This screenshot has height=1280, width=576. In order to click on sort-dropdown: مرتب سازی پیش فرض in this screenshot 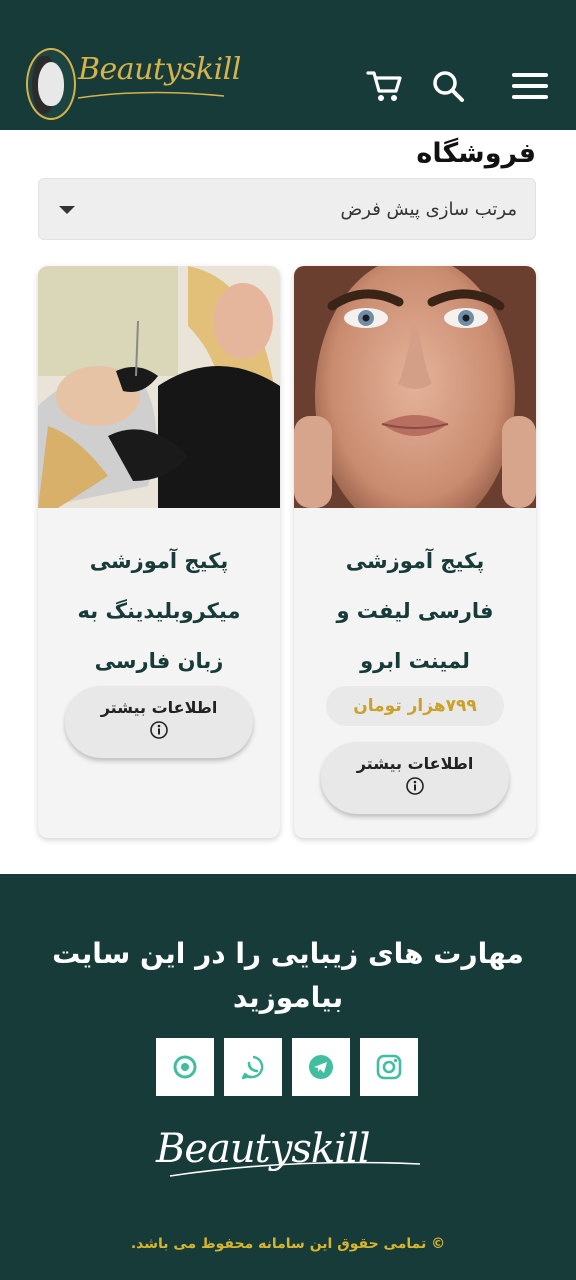, I will do `click(287, 209)`.